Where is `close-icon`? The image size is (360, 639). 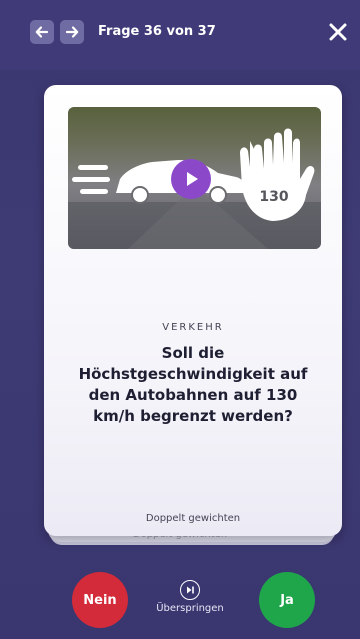 close-icon is located at coordinates (338, 32).